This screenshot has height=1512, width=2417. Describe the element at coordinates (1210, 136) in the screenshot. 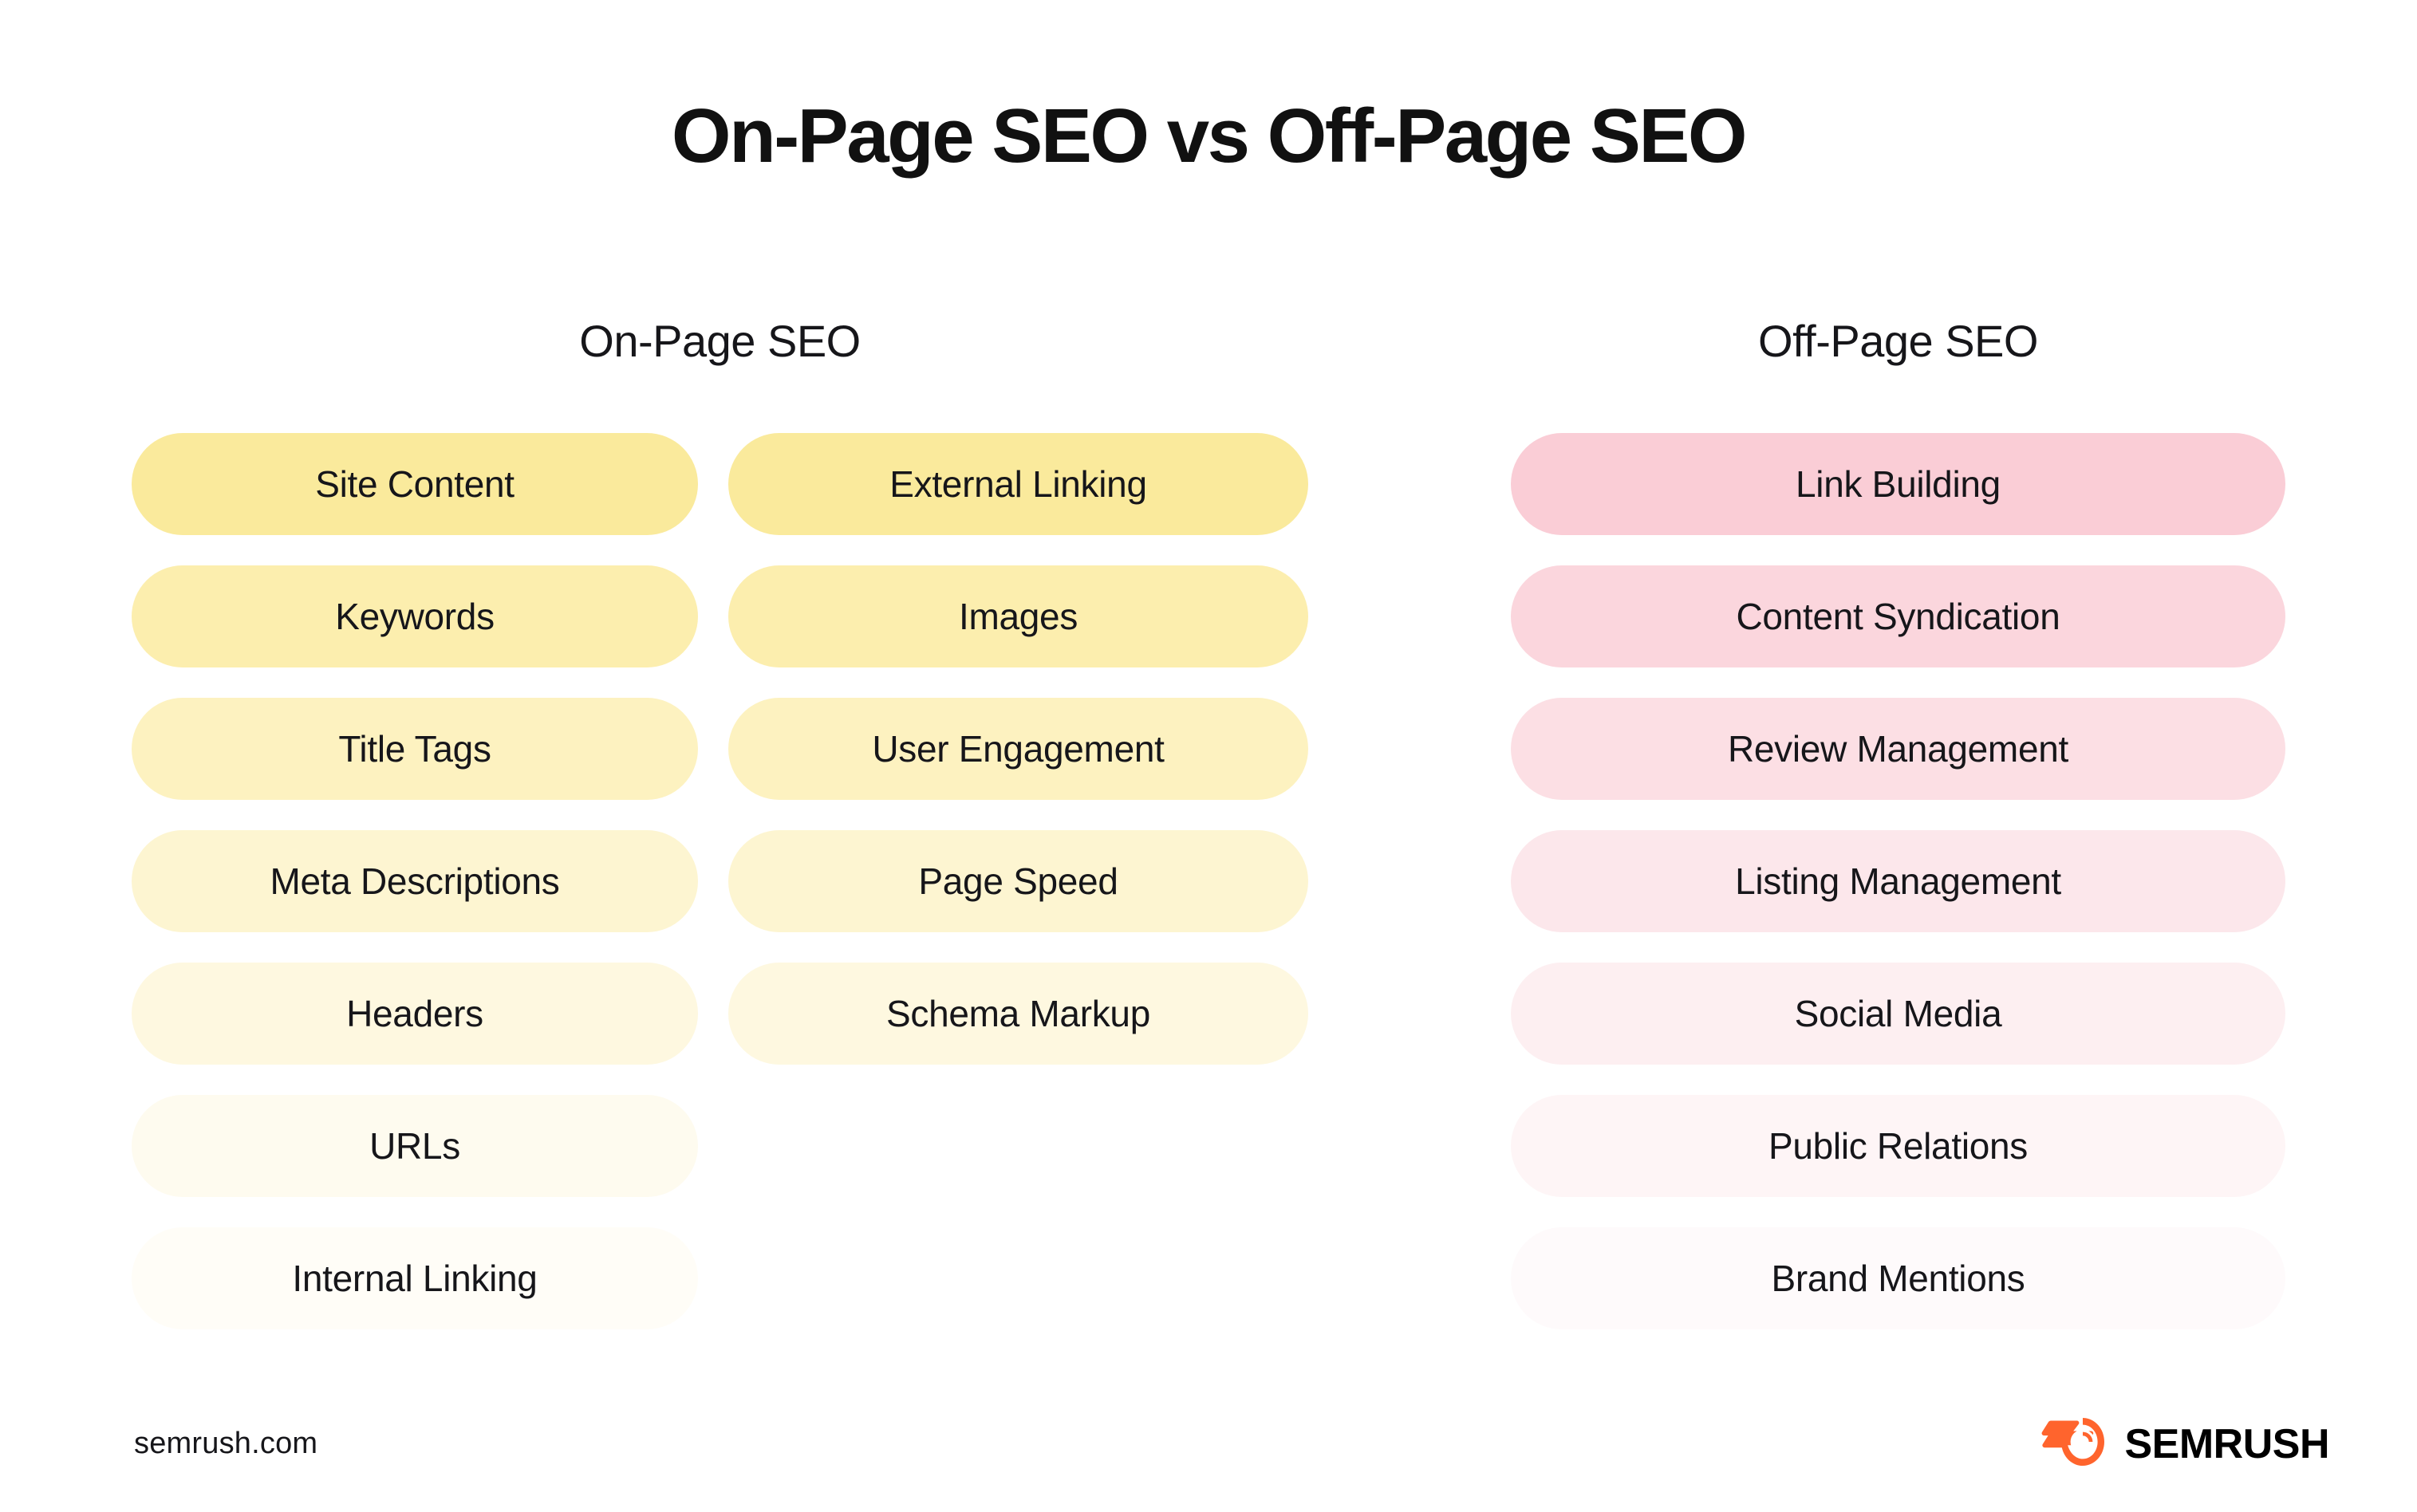

I see `page-title: On-Page SEO vs Off-Page SEO` at that location.